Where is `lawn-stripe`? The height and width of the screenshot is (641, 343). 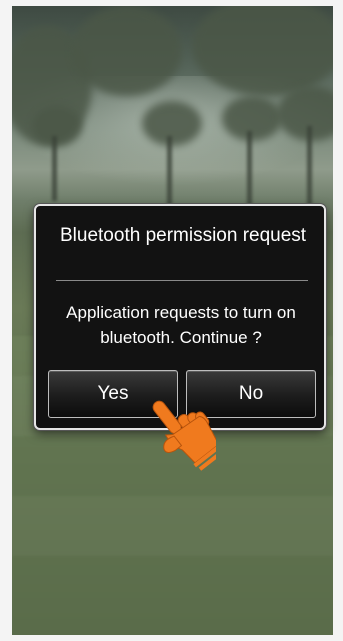
lawn-stripe is located at coordinates (172, 526).